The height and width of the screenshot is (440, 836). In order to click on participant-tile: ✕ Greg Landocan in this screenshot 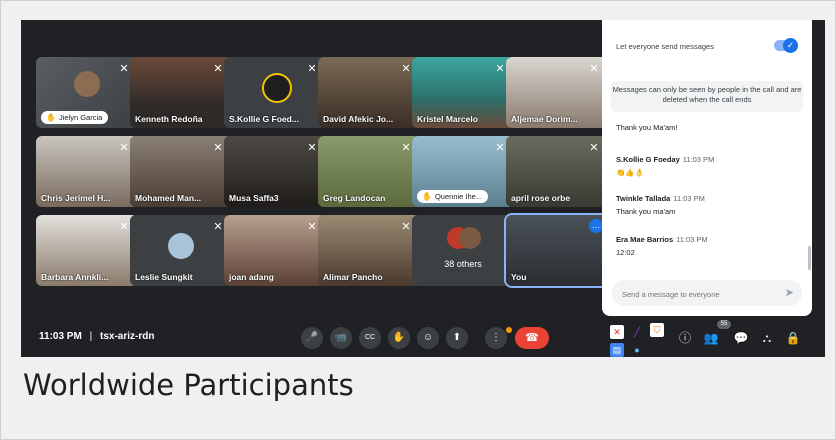, I will do `click(369, 171)`.